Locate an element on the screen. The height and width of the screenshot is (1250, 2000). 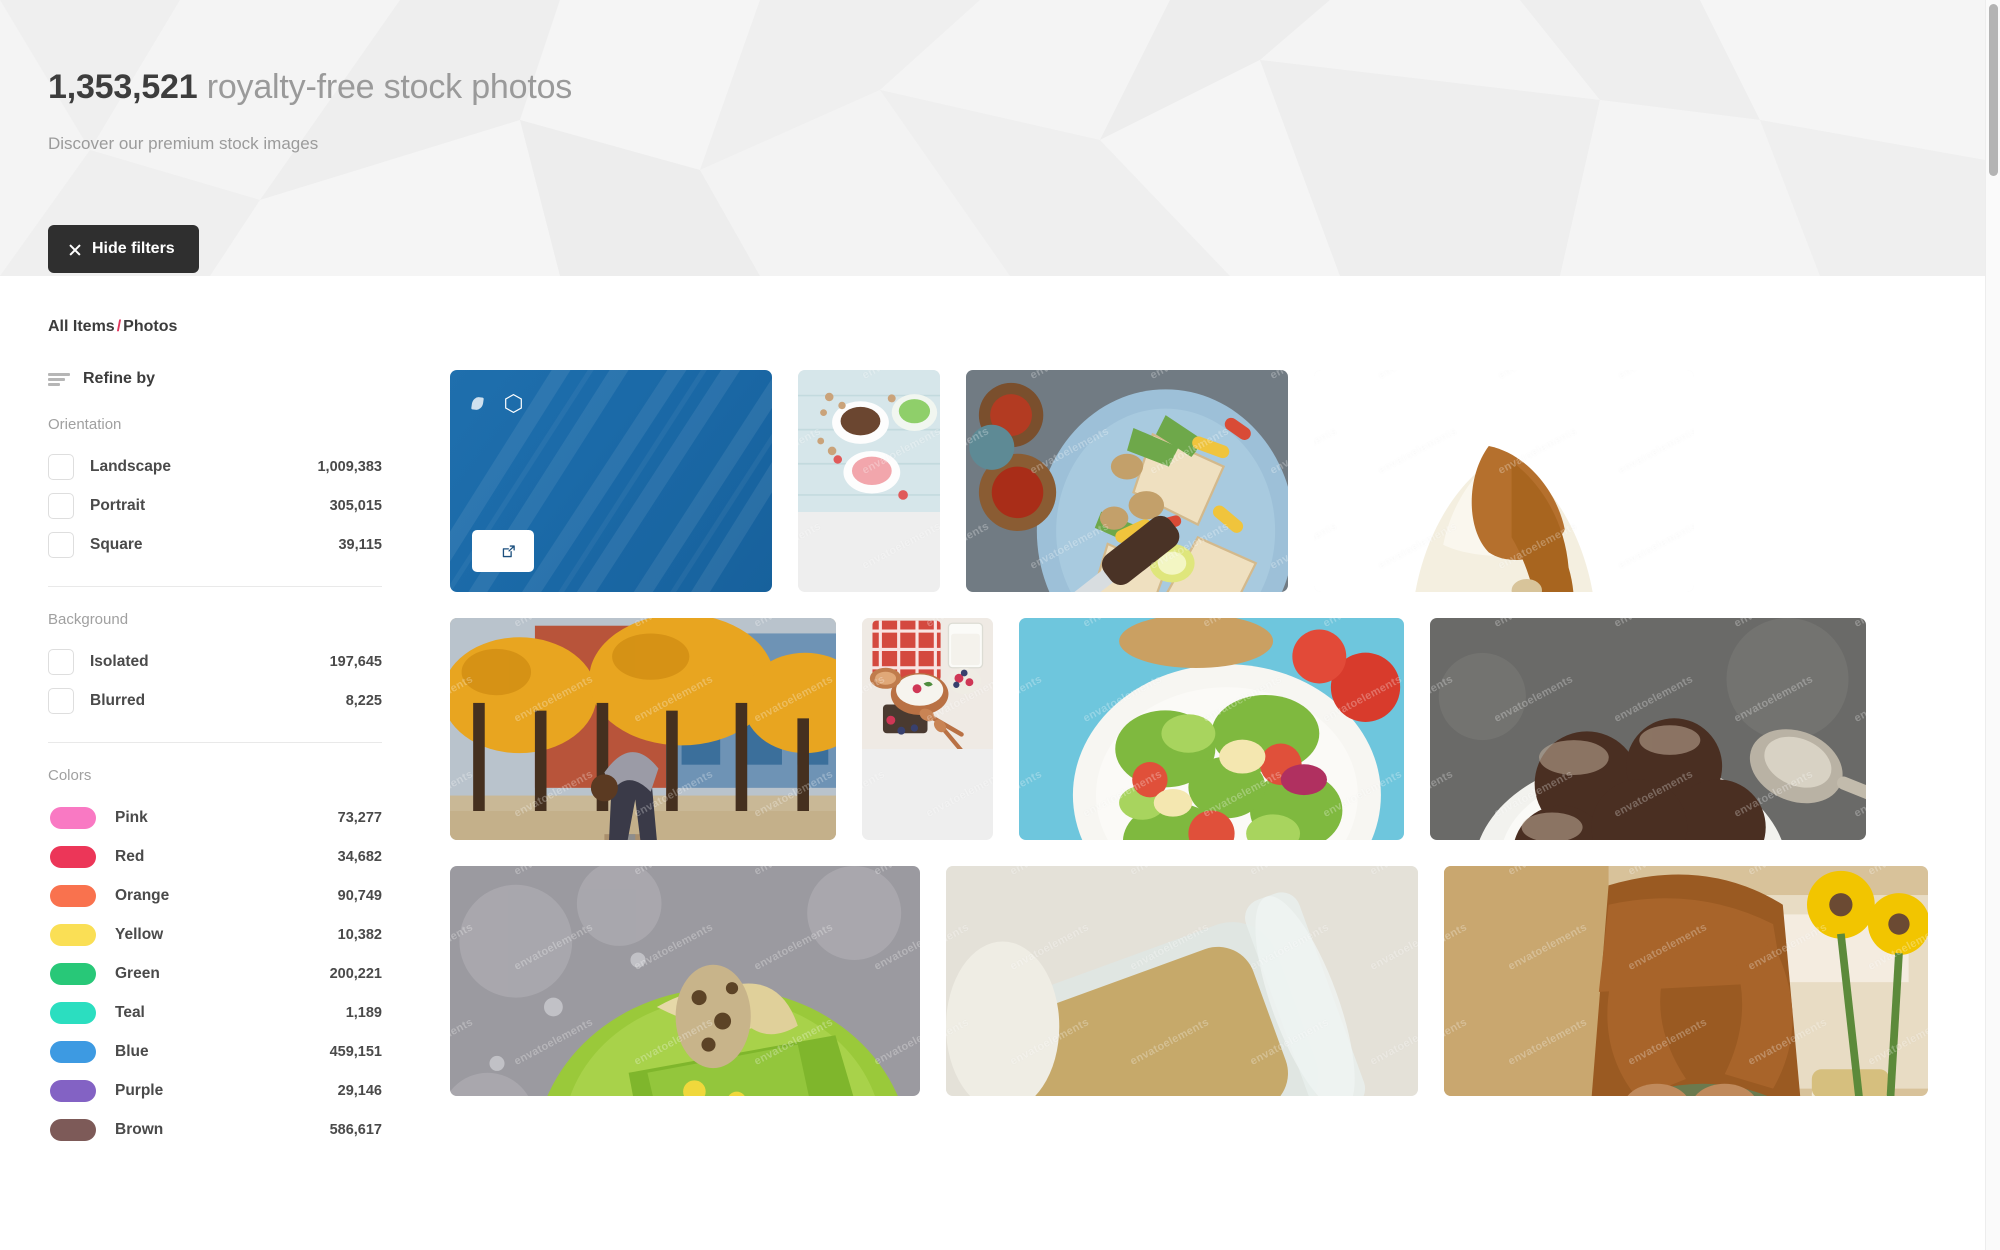
facet-option-count: 34,682 is located at coordinates (359, 856).